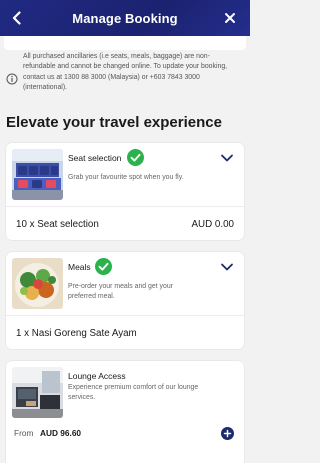 The image size is (320, 463). I want to click on selection-summary: 1 x Nasi Goreng Sate Ayam, so click(125, 332).